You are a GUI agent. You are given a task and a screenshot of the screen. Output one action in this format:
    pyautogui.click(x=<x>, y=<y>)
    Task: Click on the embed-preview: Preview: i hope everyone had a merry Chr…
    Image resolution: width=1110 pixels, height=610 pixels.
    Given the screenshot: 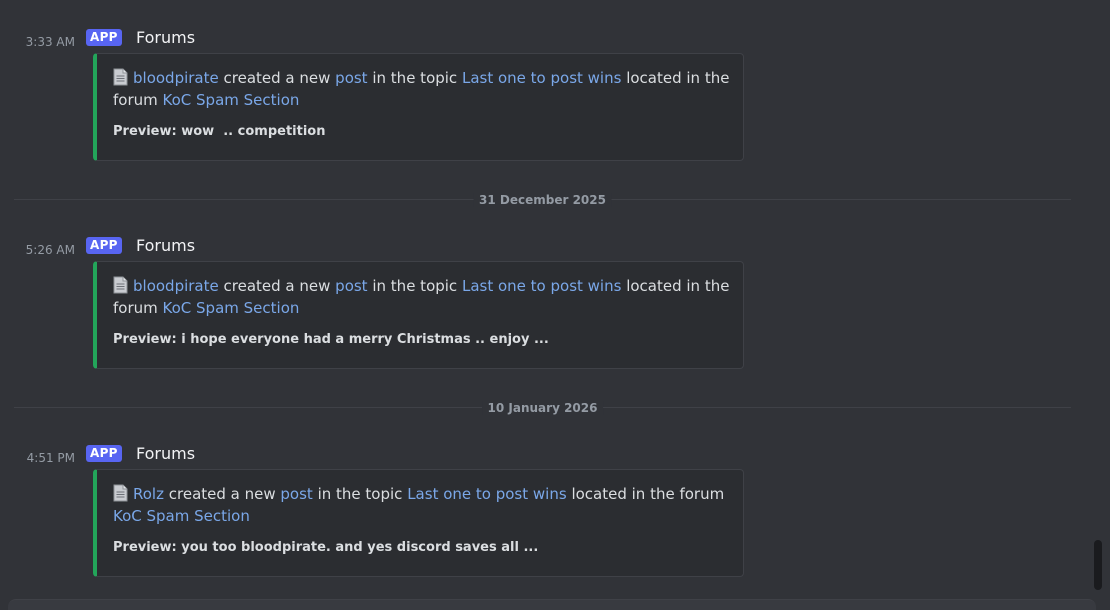 What is the action you would take?
    pyautogui.click(x=331, y=339)
    